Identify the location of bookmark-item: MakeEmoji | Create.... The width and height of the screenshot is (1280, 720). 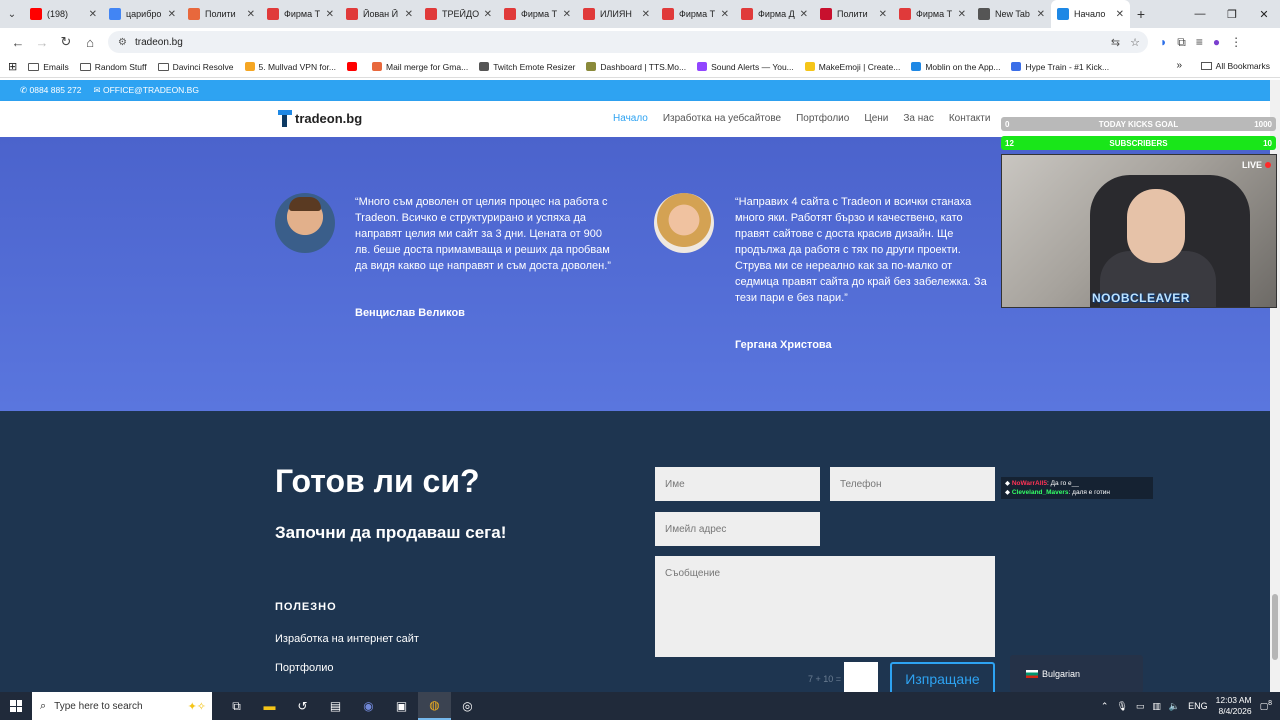
(852, 67).